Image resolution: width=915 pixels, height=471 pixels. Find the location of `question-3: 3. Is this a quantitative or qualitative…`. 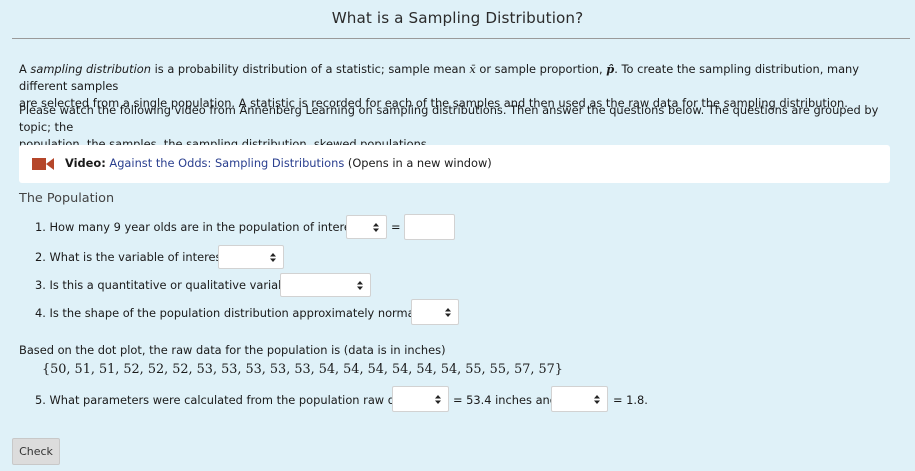

question-3: 3. Is this a quantitative or qualitative… is located at coordinates (168, 285).